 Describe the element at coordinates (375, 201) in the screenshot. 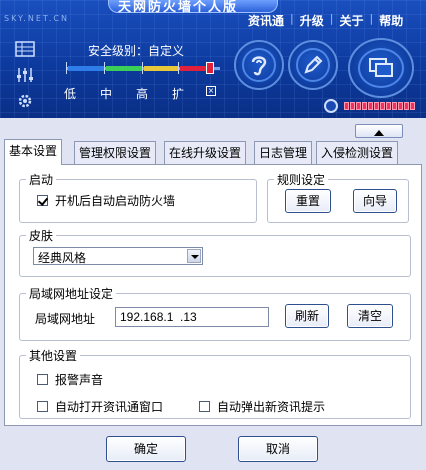

I see `wizard-button: 向导` at that location.